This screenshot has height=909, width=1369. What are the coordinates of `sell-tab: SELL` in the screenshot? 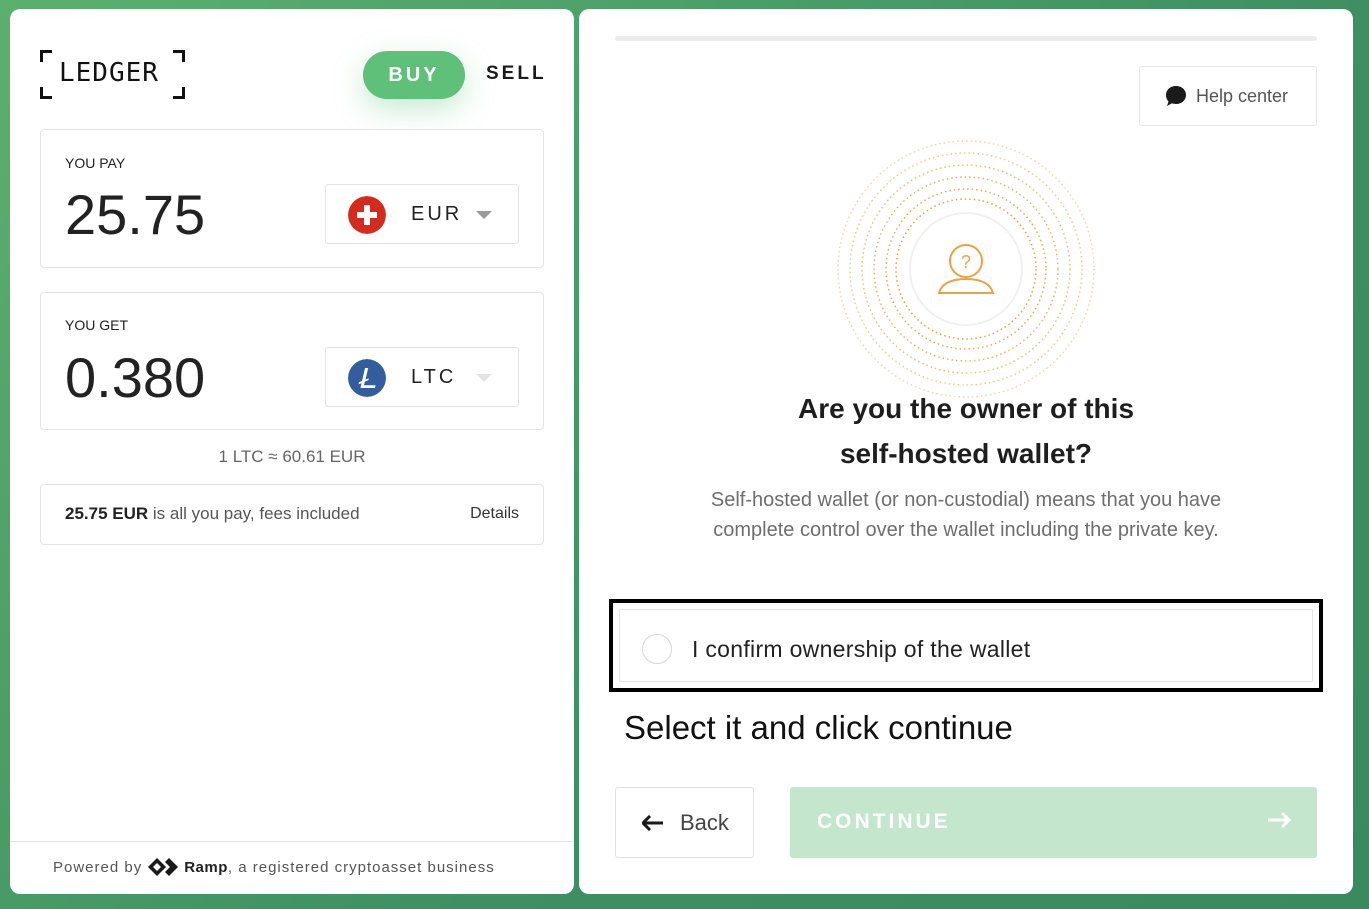 It's located at (516, 74).